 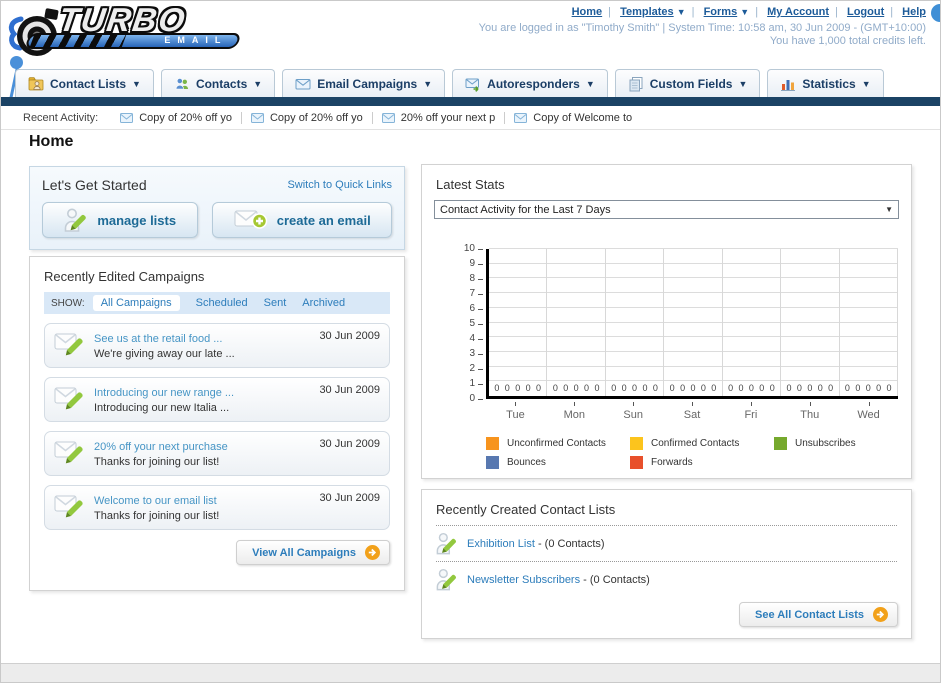 What do you see at coordinates (501, 544) in the screenshot?
I see `contact-list-link: Exhibition List` at bounding box center [501, 544].